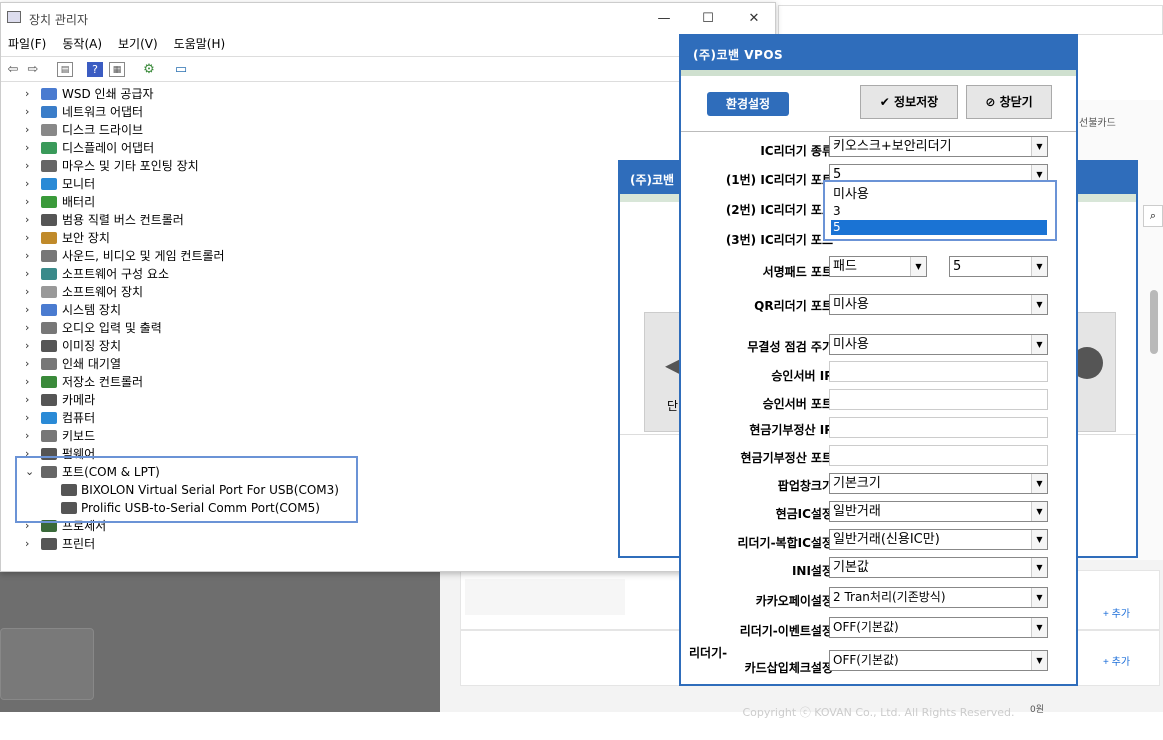  Describe the element at coordinates (27, 44) in the screenshot. I see `menu-file: 파일(F)` at that location.